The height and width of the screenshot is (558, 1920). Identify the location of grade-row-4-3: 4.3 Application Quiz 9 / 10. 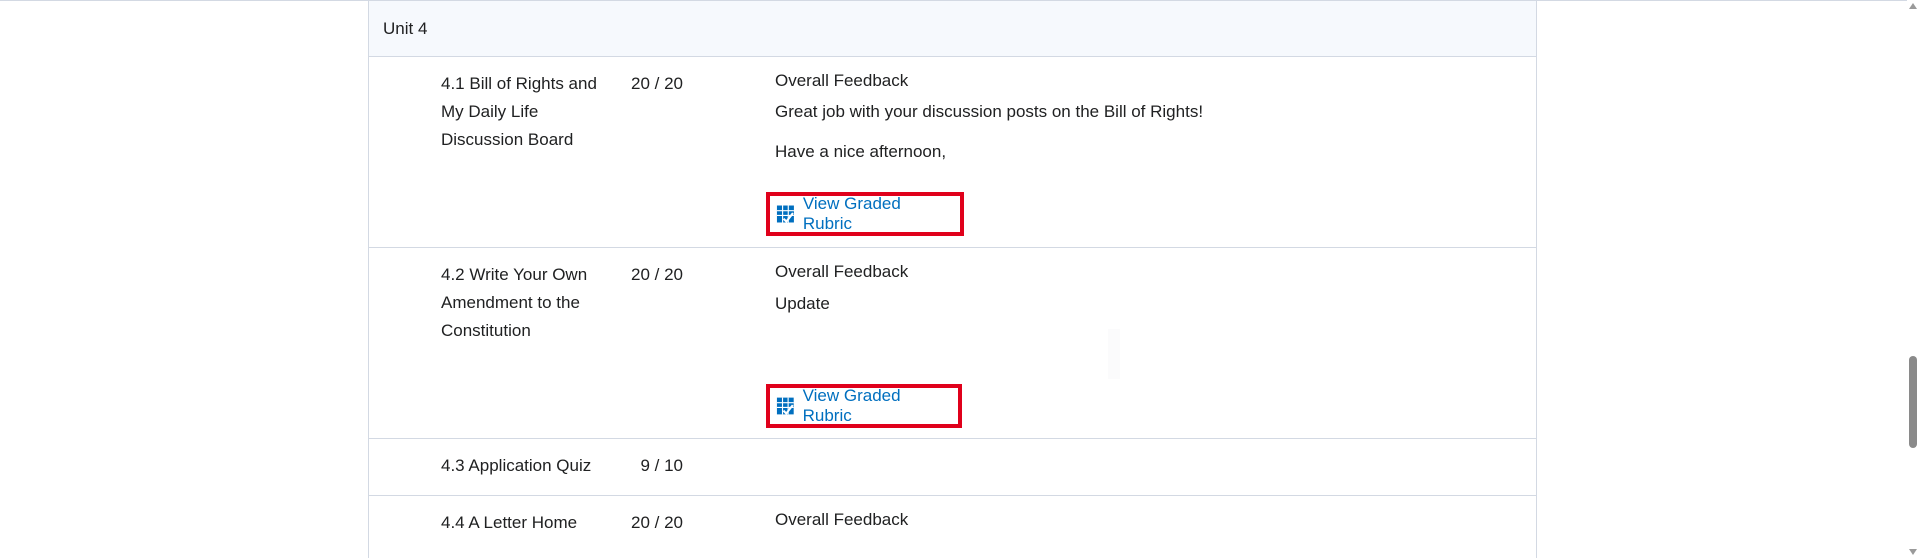
(952, 467).